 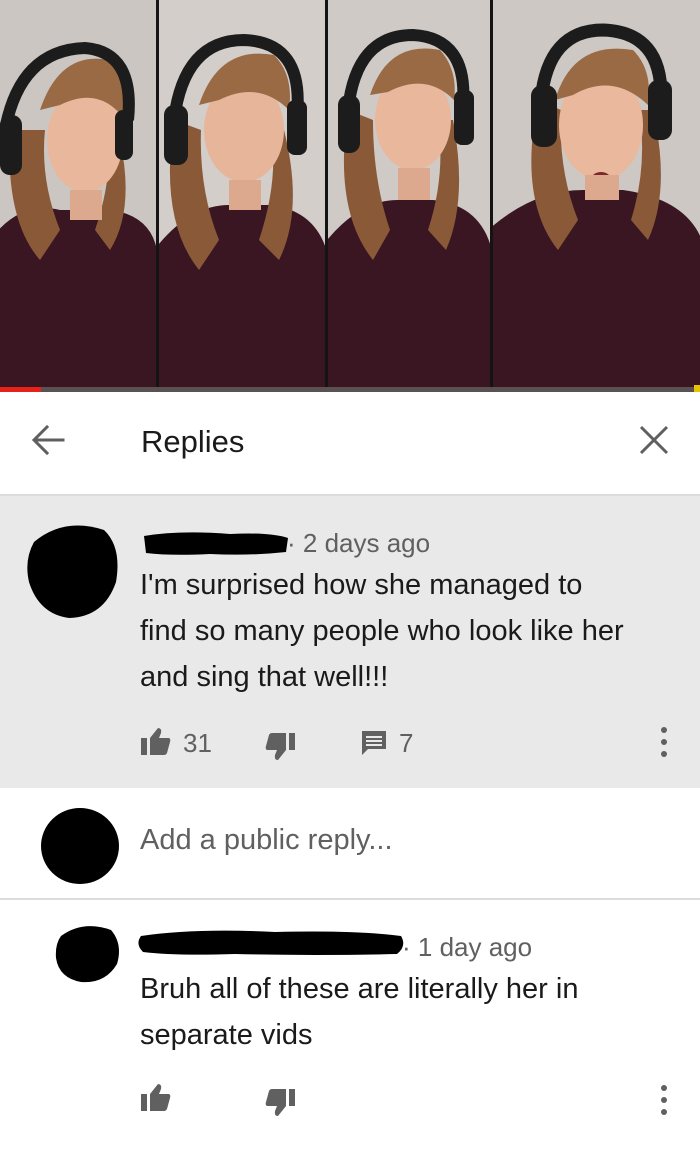 I want to click on comment-line: Bruh all of these are literally her in, so click(x=359, y=989).